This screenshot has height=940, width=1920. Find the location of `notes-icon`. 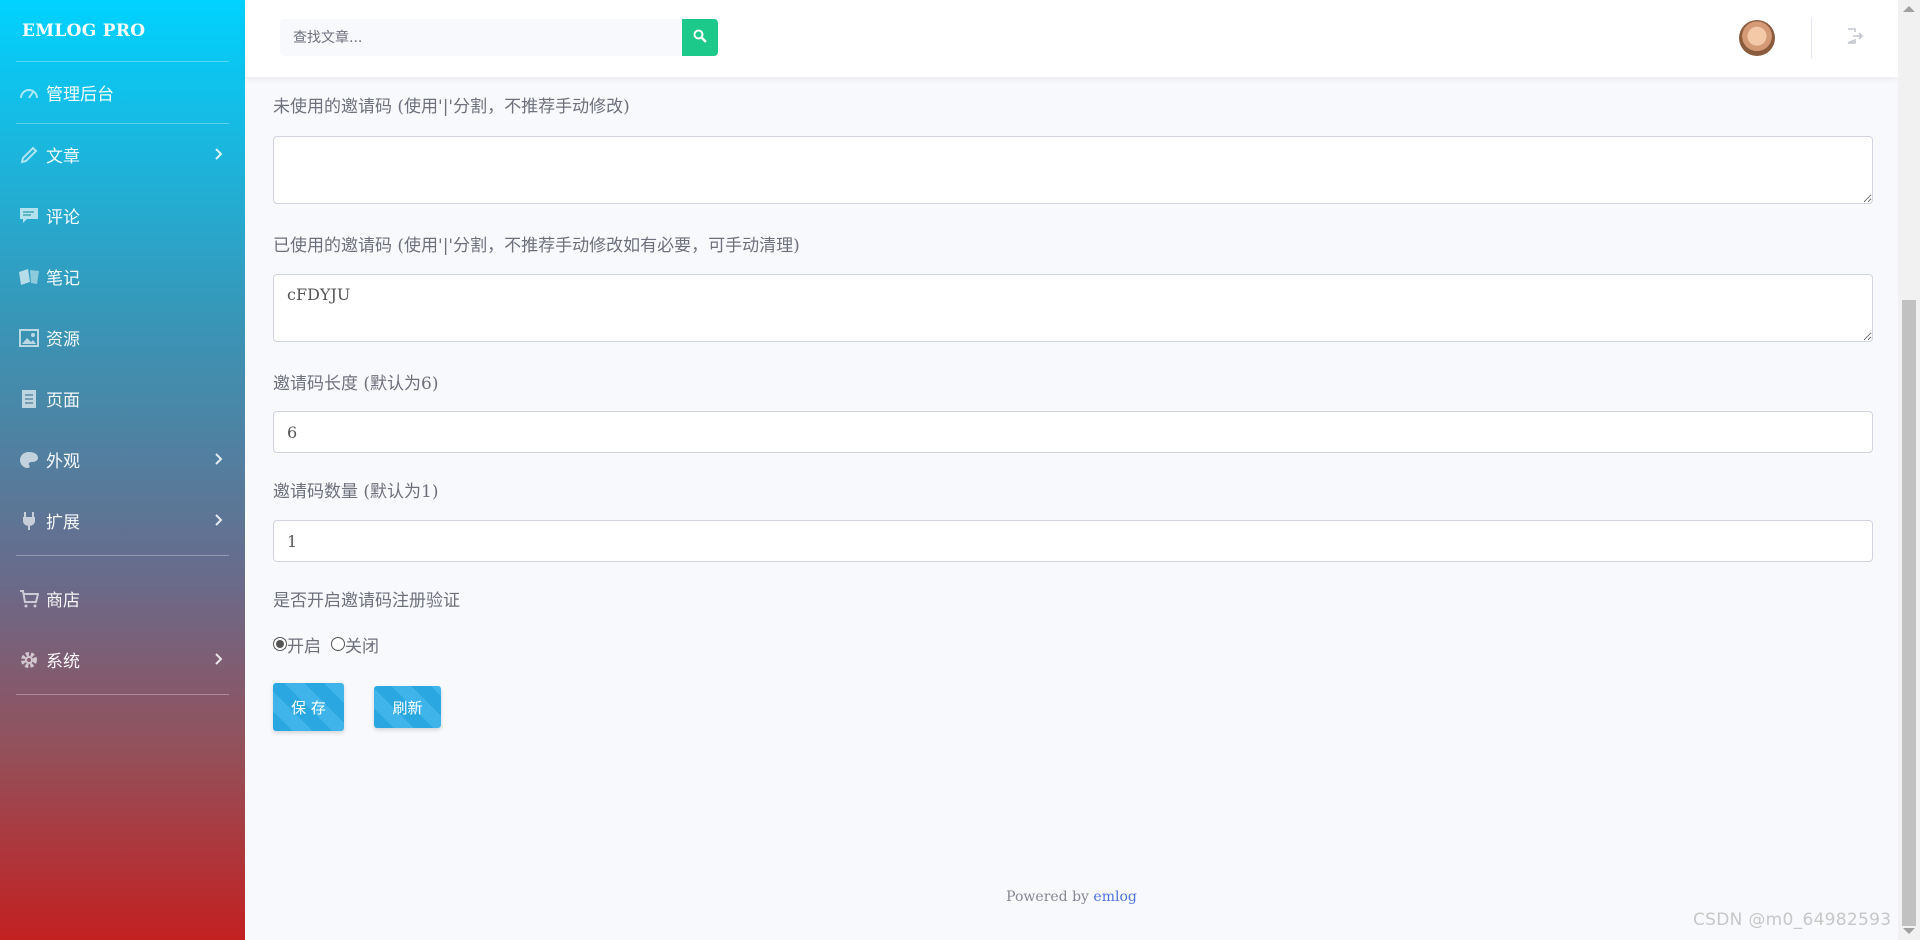

notes-icon is located at coordinates (29, 277).